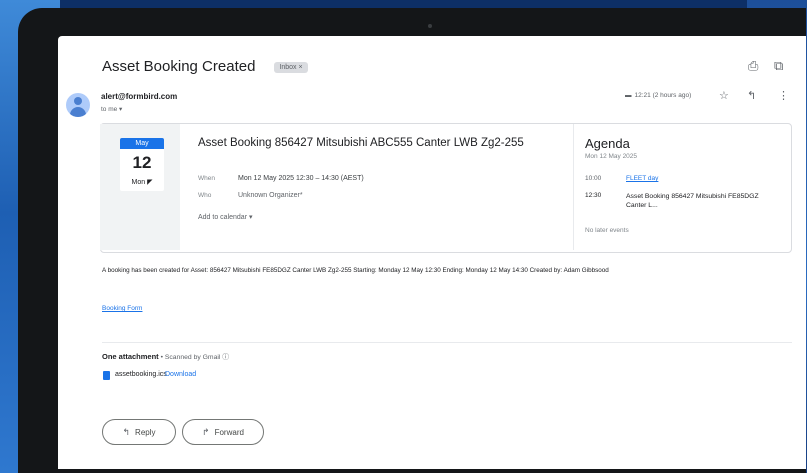  I want to click on agenda-date: Mon 12 May 2025, so click(611, 156).